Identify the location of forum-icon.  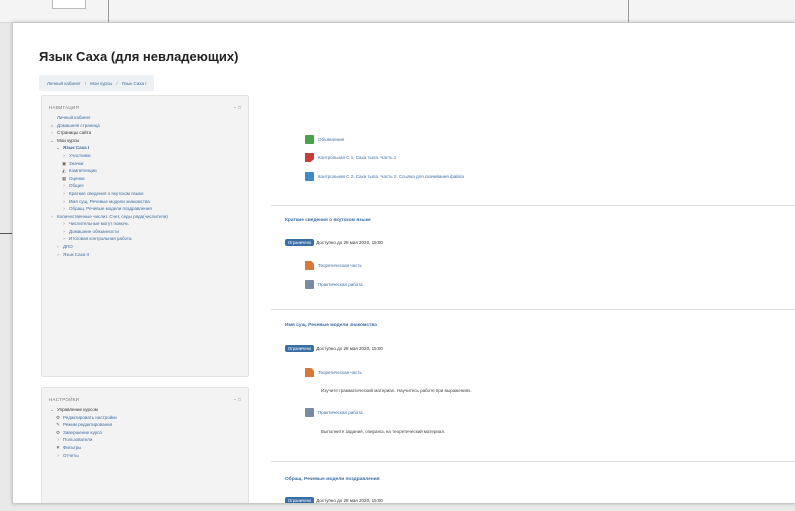
(309, 139).